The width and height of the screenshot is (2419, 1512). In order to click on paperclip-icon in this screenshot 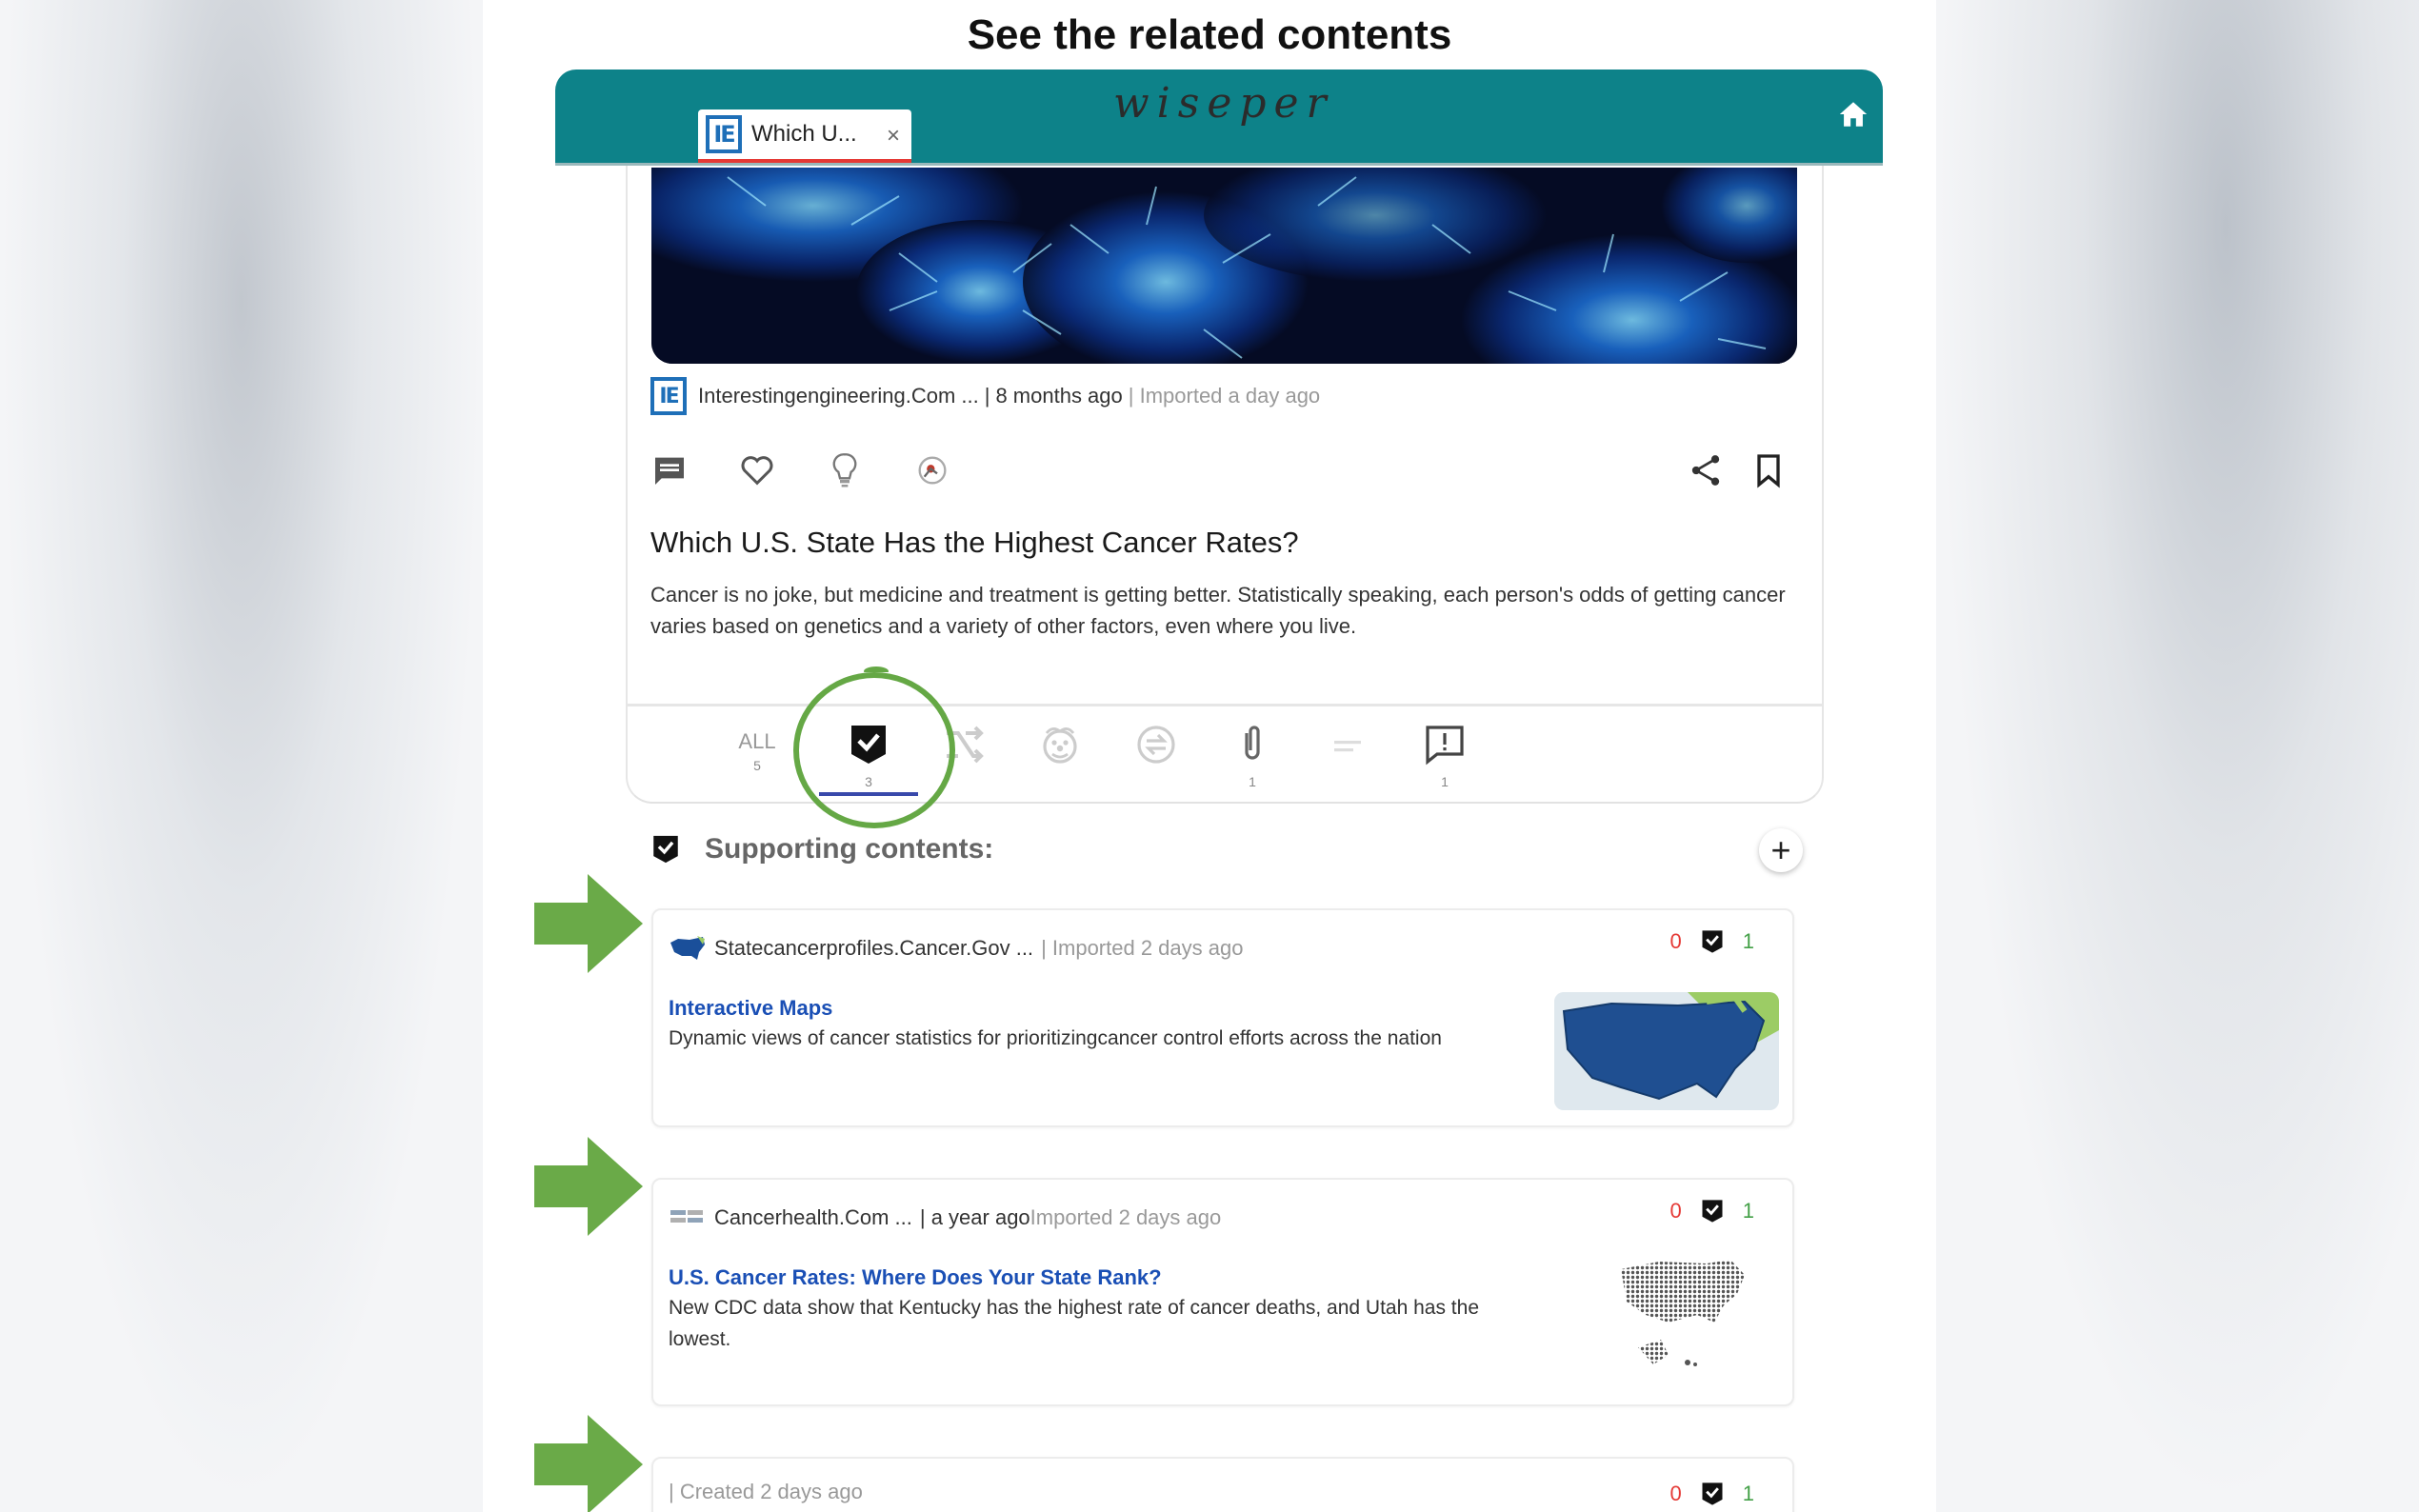, I will do `click(1252, 743)`.